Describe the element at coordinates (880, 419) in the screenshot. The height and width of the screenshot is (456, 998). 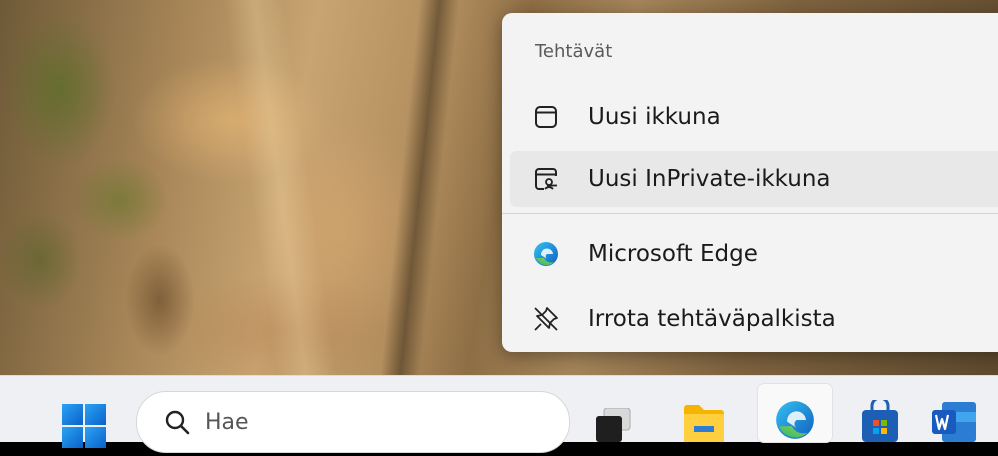
I see `microsoft-store-icon` at that location.